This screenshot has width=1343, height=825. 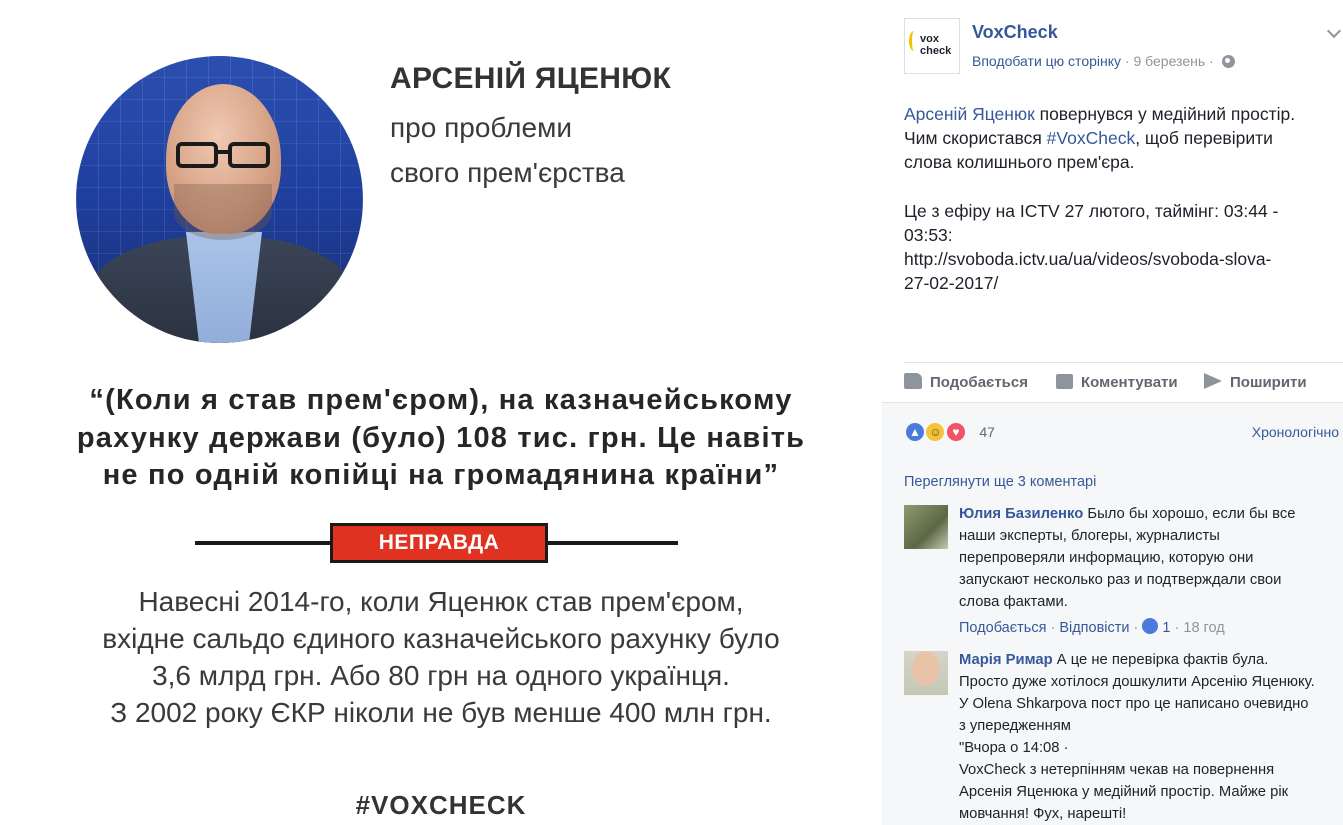 What do you see at coordinates (1150, 626) in the screenshot?
I see `like-reaction-icon` at bounding box center [1150, 626].